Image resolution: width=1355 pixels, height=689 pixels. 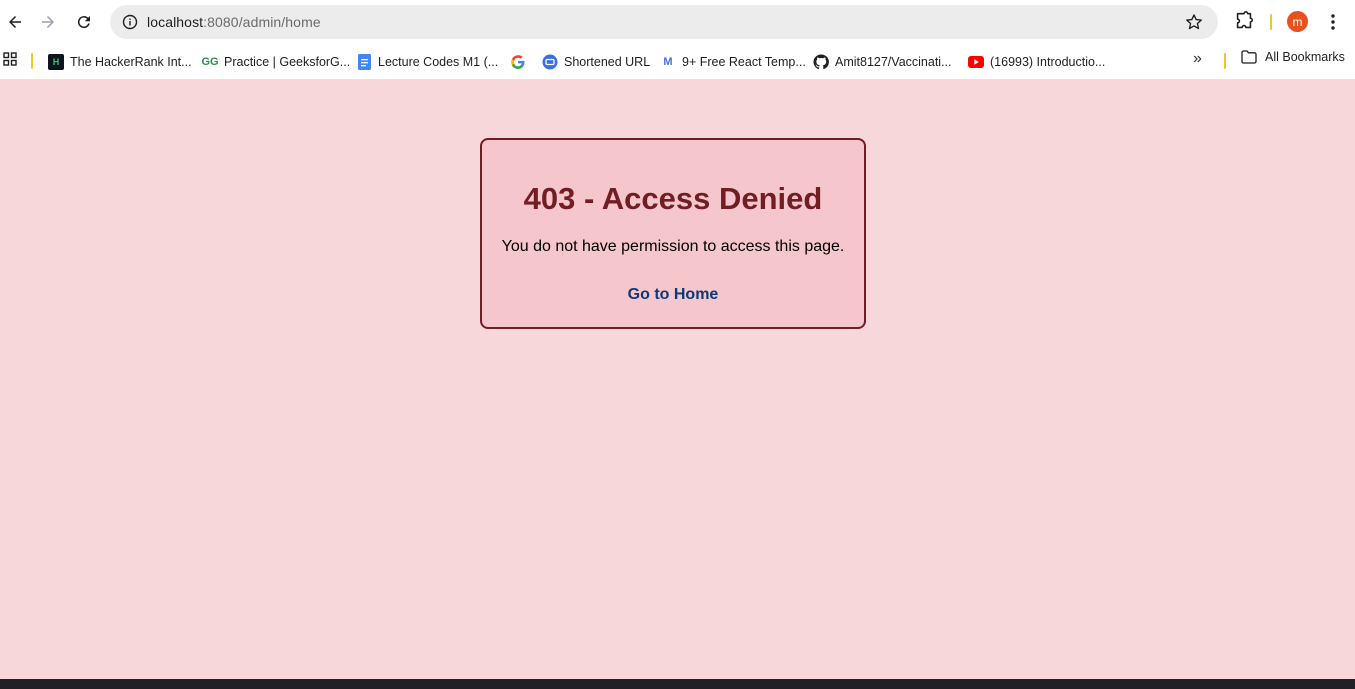 What do you see at coordinates (130, 22) in the screenshot?
I see `site-info-icon` at bounding box center [130, 22].